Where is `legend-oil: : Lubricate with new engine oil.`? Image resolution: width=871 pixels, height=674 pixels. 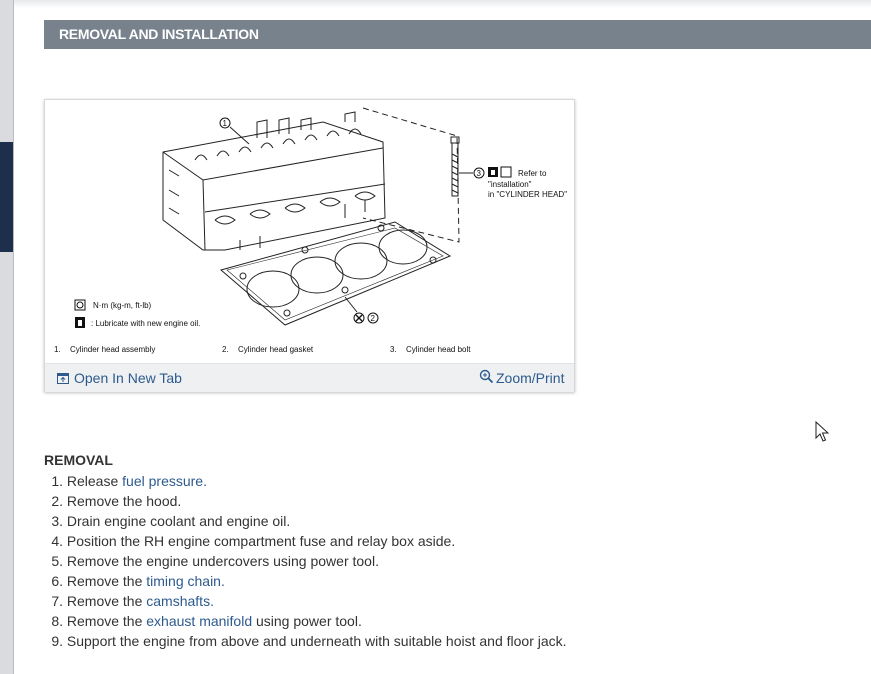
legend-oil: : Lubricate with new engine oil. is located at coordinates (146, 323).